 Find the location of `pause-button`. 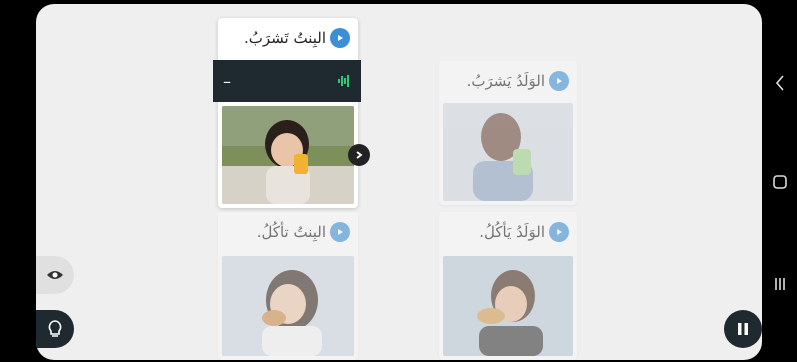

pause-button is located at coordinates (743, 329).